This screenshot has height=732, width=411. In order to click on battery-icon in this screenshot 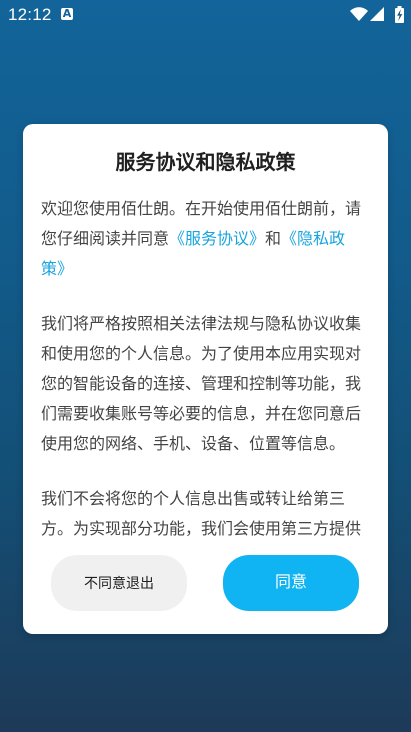, I will do `click(399, 14)`.